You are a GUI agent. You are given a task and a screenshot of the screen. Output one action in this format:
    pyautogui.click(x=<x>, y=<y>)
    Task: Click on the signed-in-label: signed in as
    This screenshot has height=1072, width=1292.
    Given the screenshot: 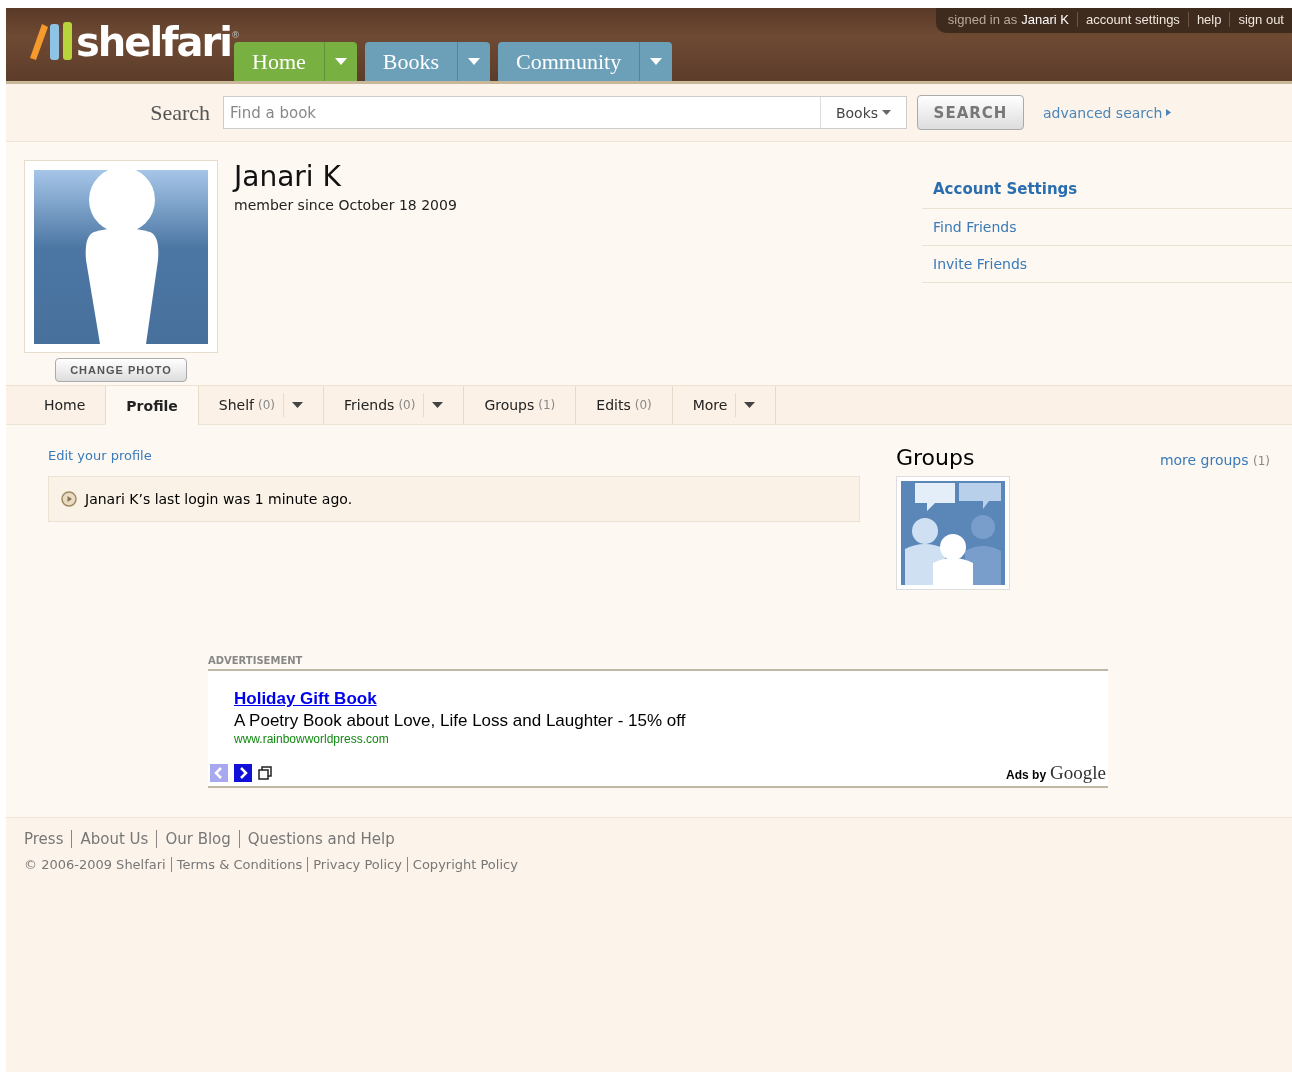 What is the action you would take?
    pyautogui.click(x=982, y=19)
    